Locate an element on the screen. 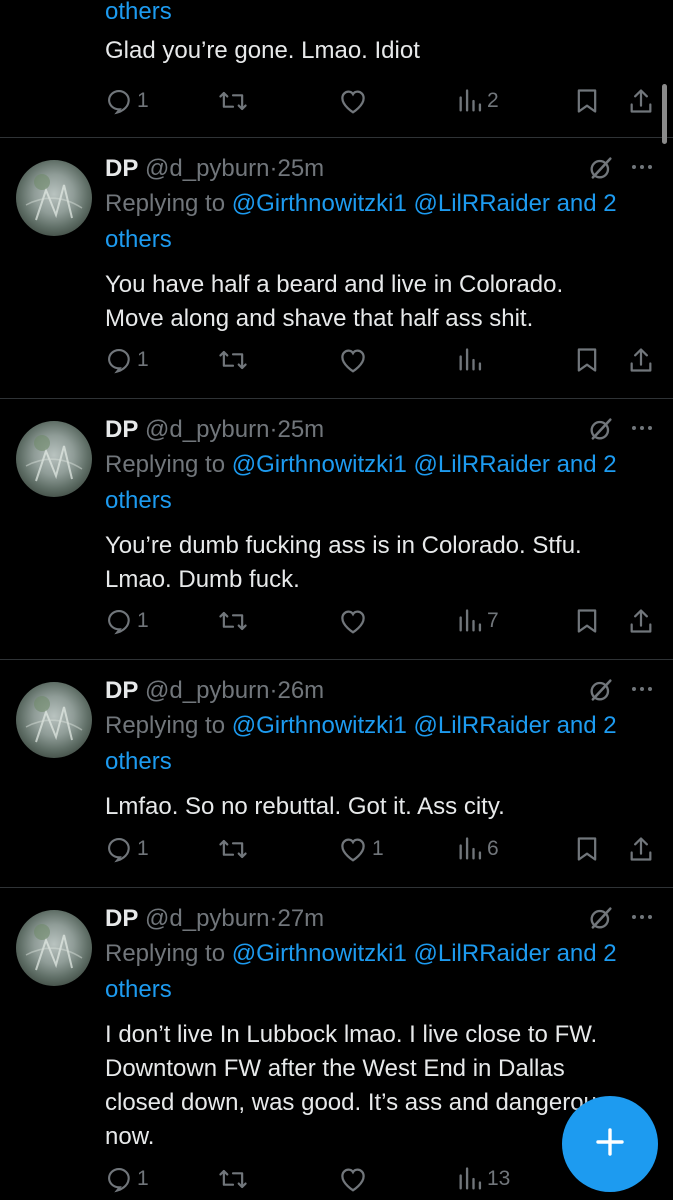 Image resolution: width=673 pixels, height=1200 pixels. views-button: 7 is located at coordinates (478, 621).